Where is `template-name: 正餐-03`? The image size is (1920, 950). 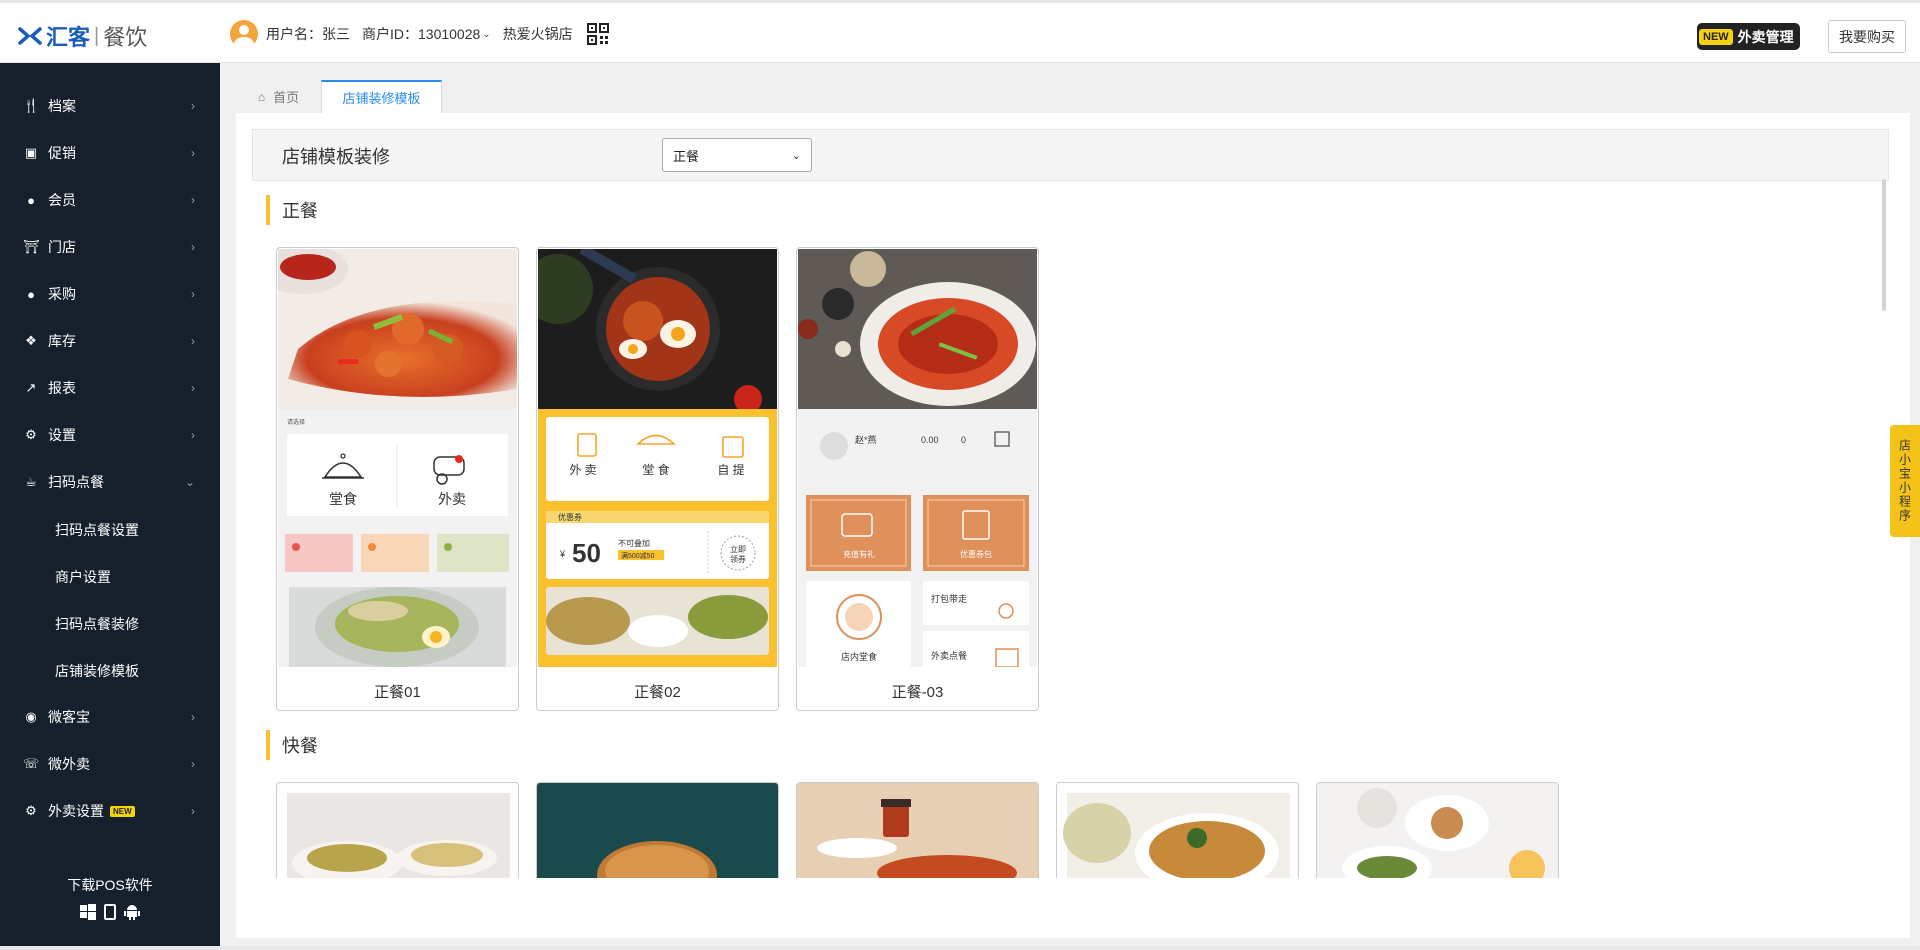
template-name: 正餐-03 is located at coordinates (917, 692).